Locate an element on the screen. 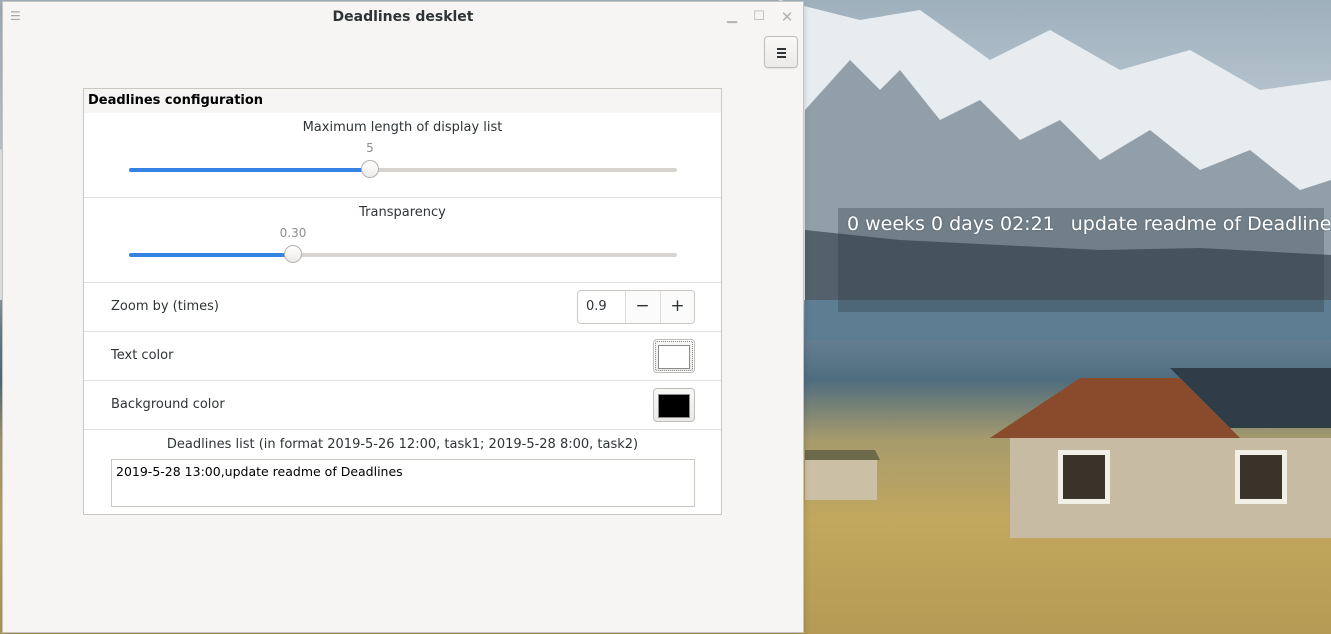  desklet-task: update readme of Deadlines is located at coordinates (1200, 224).